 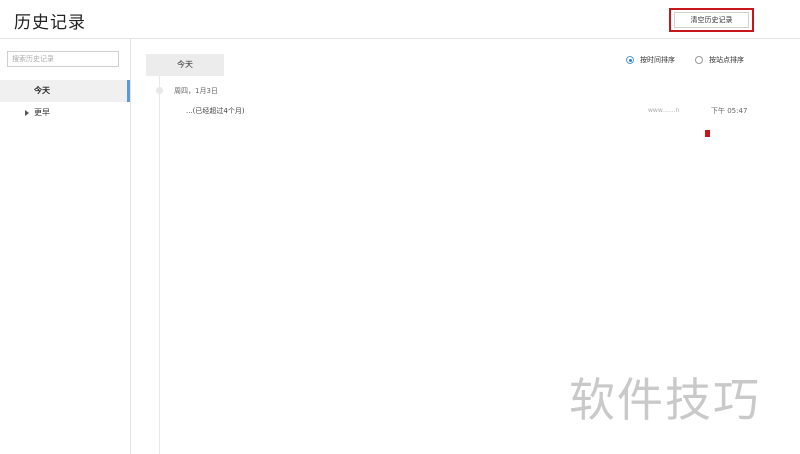 I want to click on history-item-title: ...(已经超过4个月), so click(x=215, y=111).